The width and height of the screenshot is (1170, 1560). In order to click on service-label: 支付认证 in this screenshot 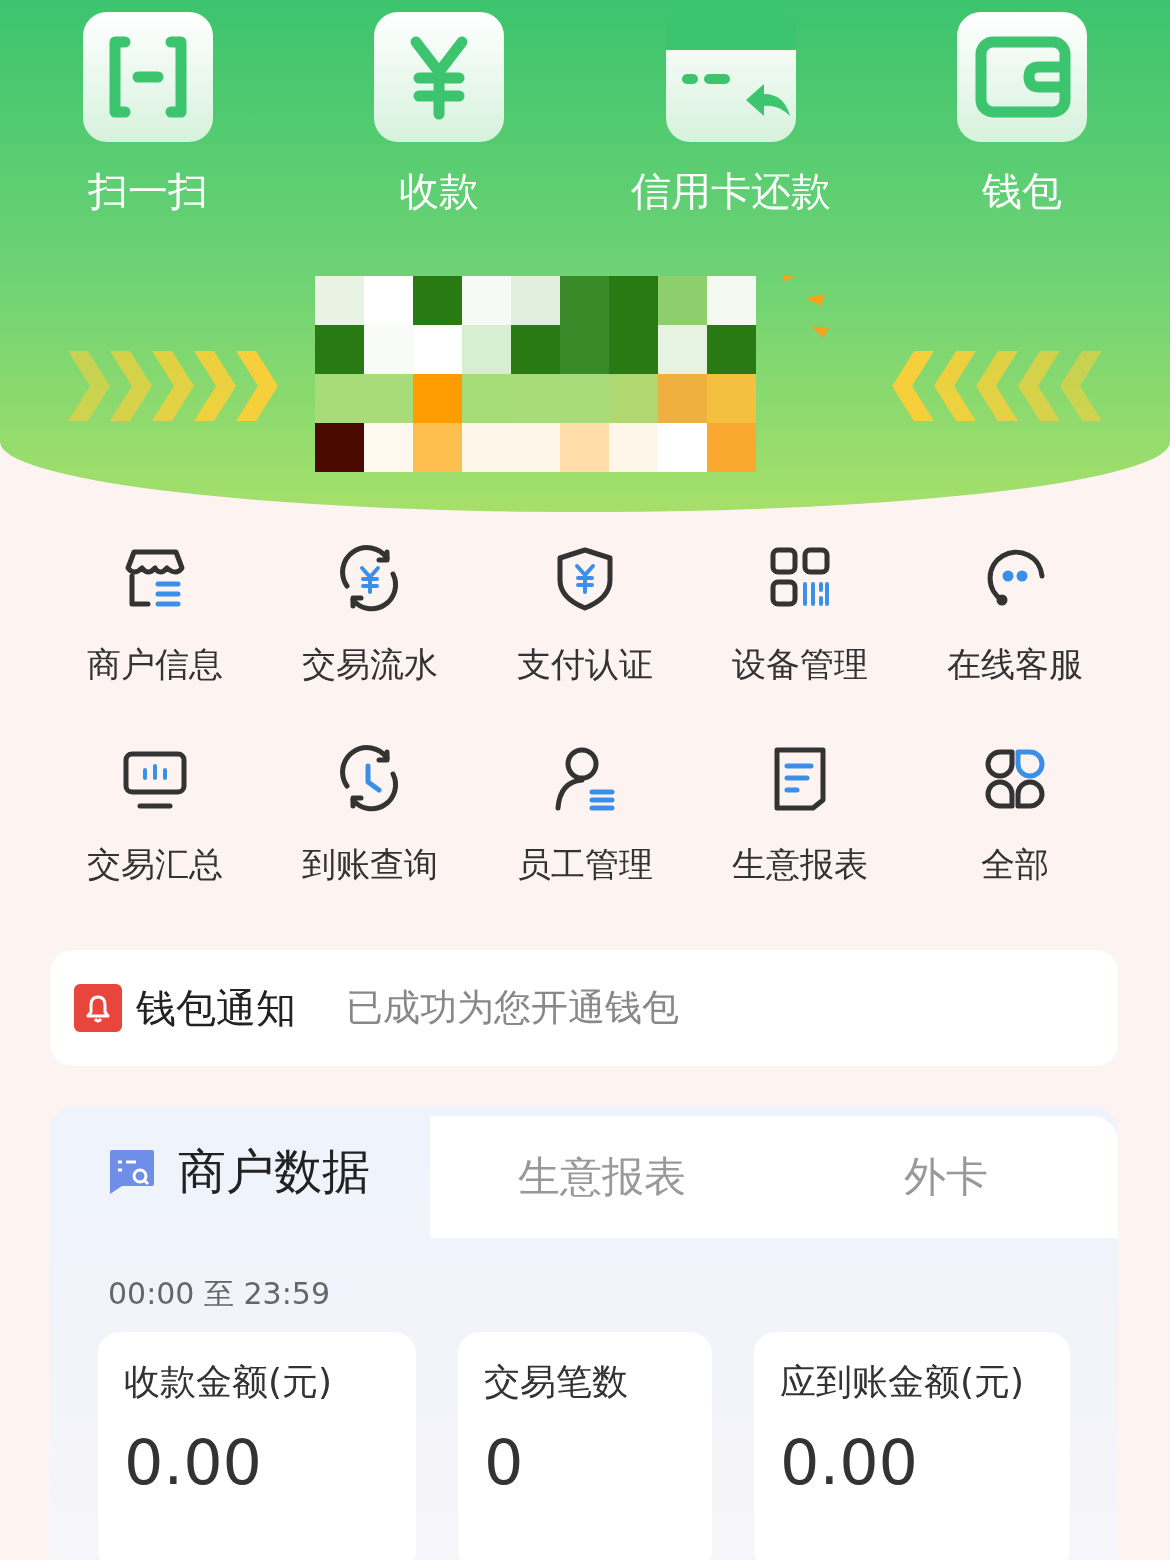, I will do `click(585, 664)`.